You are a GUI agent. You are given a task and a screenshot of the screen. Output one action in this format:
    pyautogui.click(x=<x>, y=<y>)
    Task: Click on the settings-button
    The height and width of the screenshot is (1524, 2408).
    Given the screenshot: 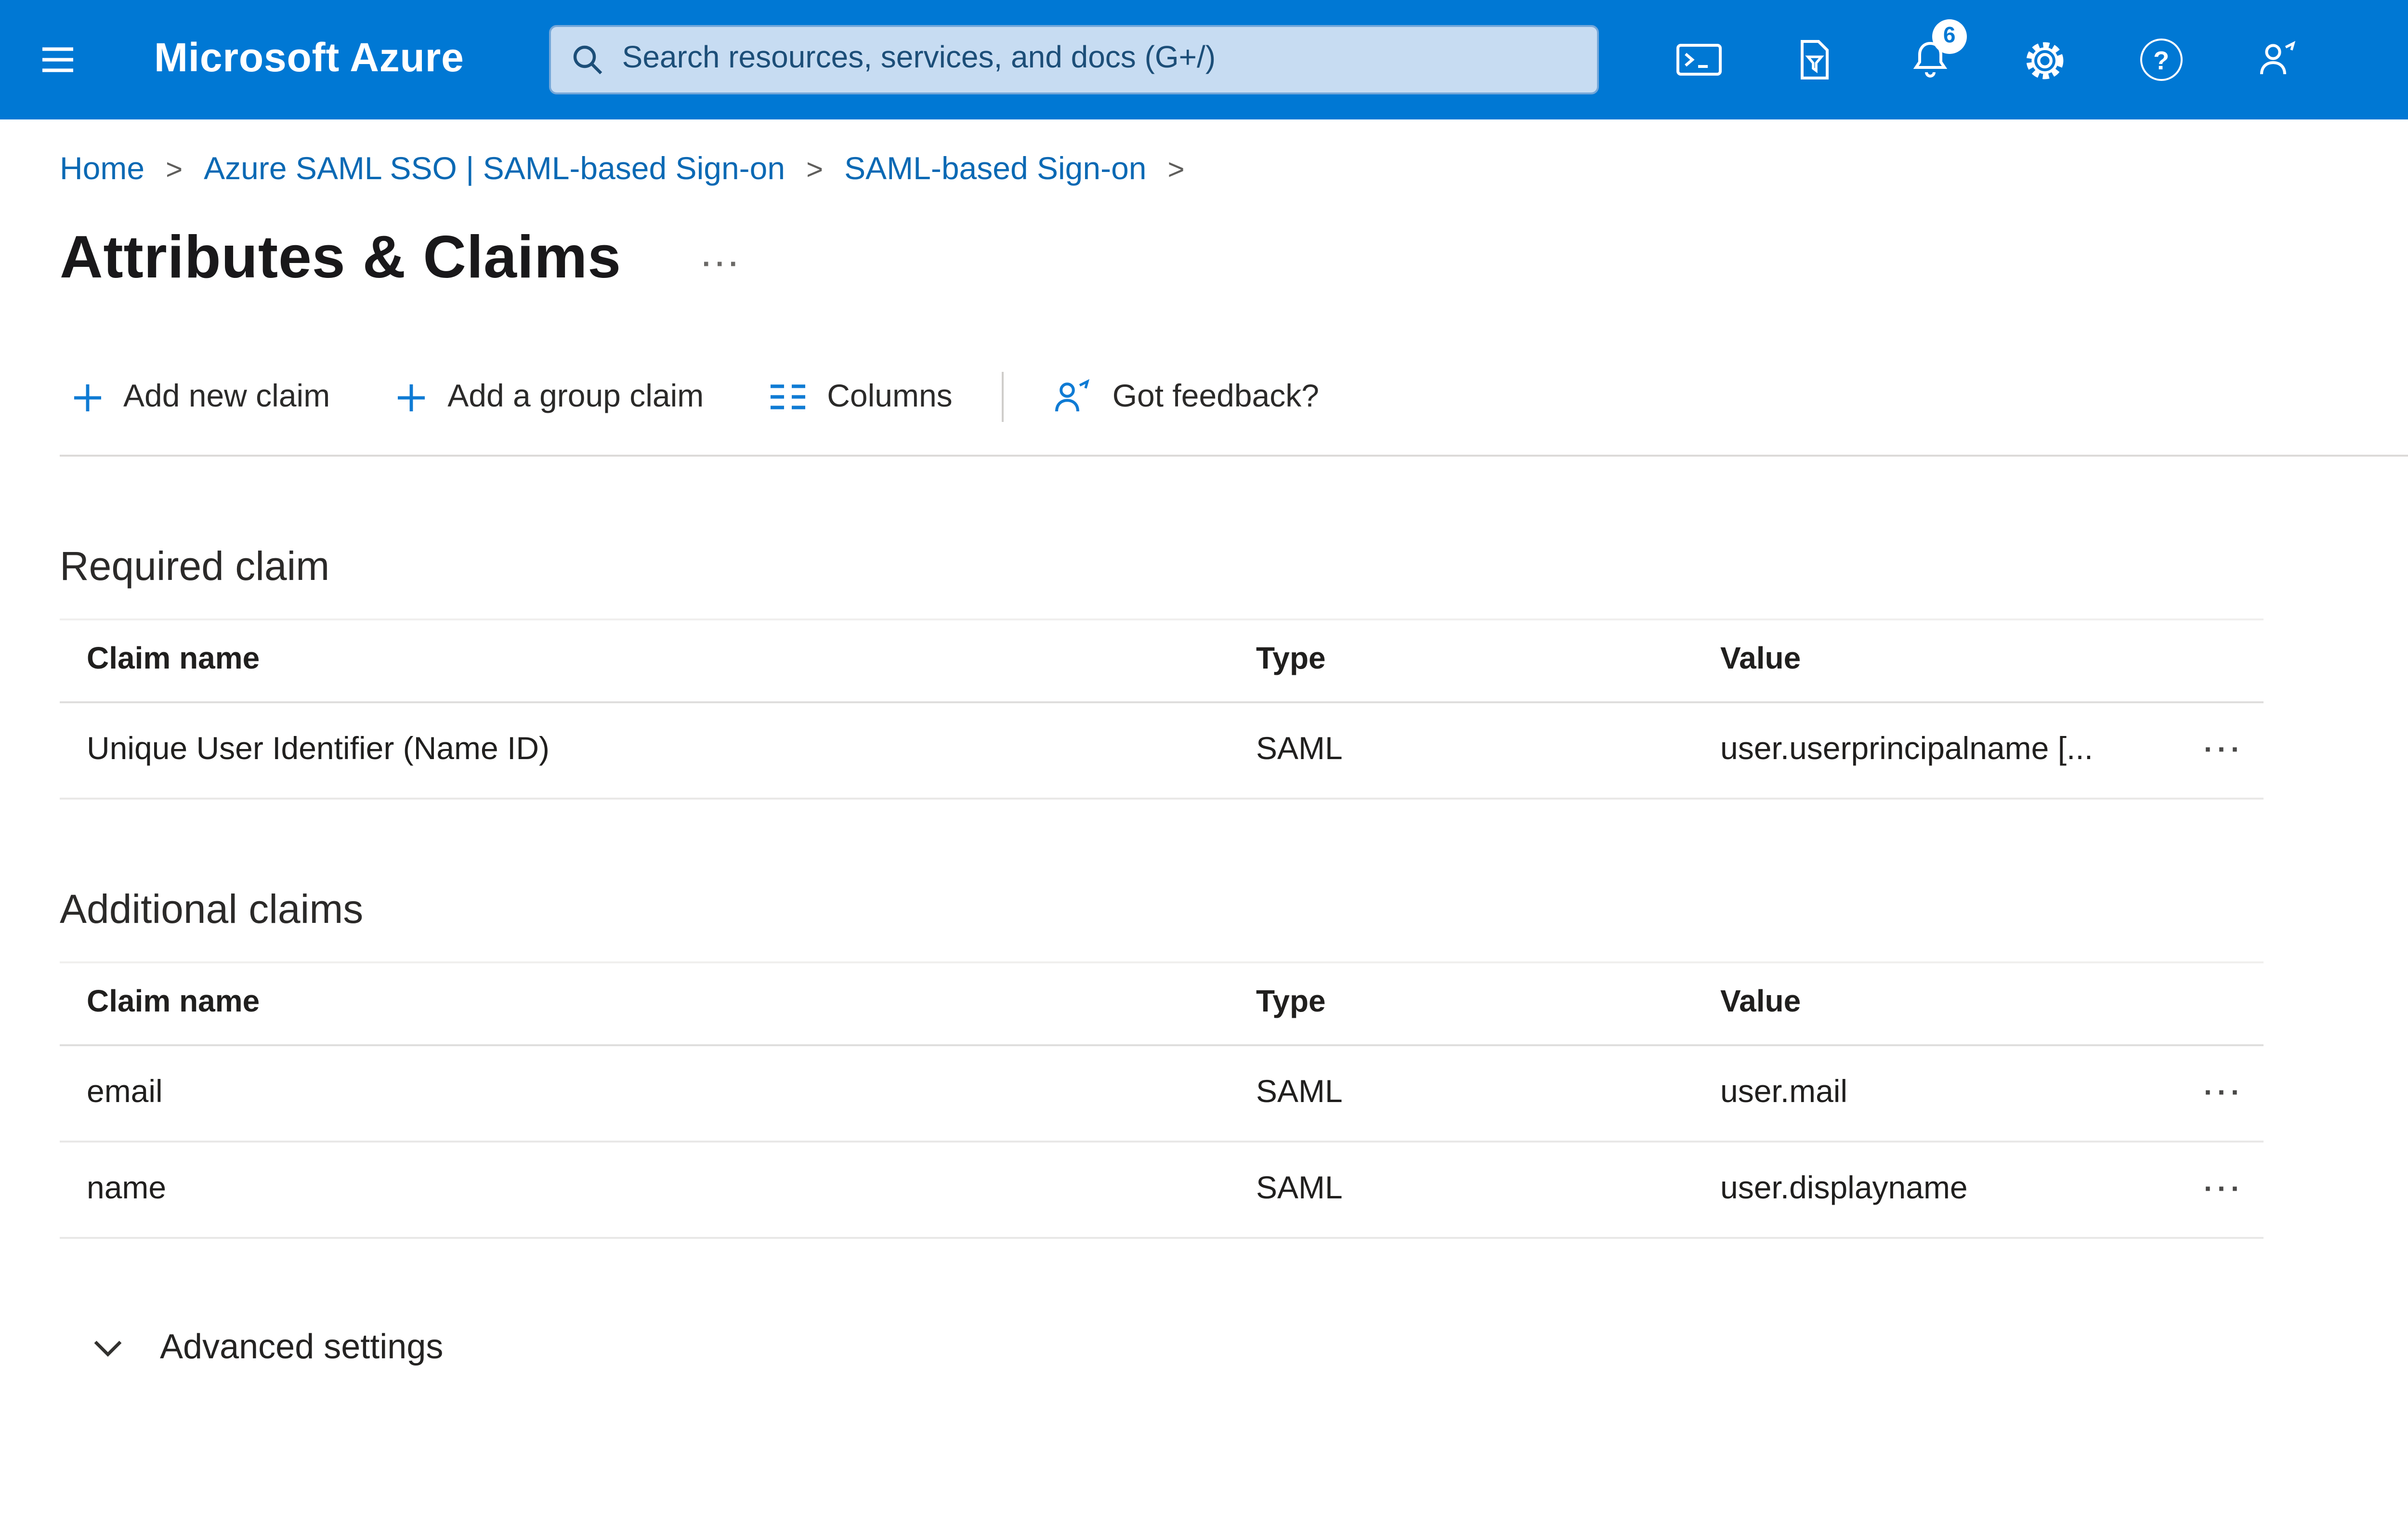 What is the action you would take?
    pyautogui.click(x=2045, y=60)
    